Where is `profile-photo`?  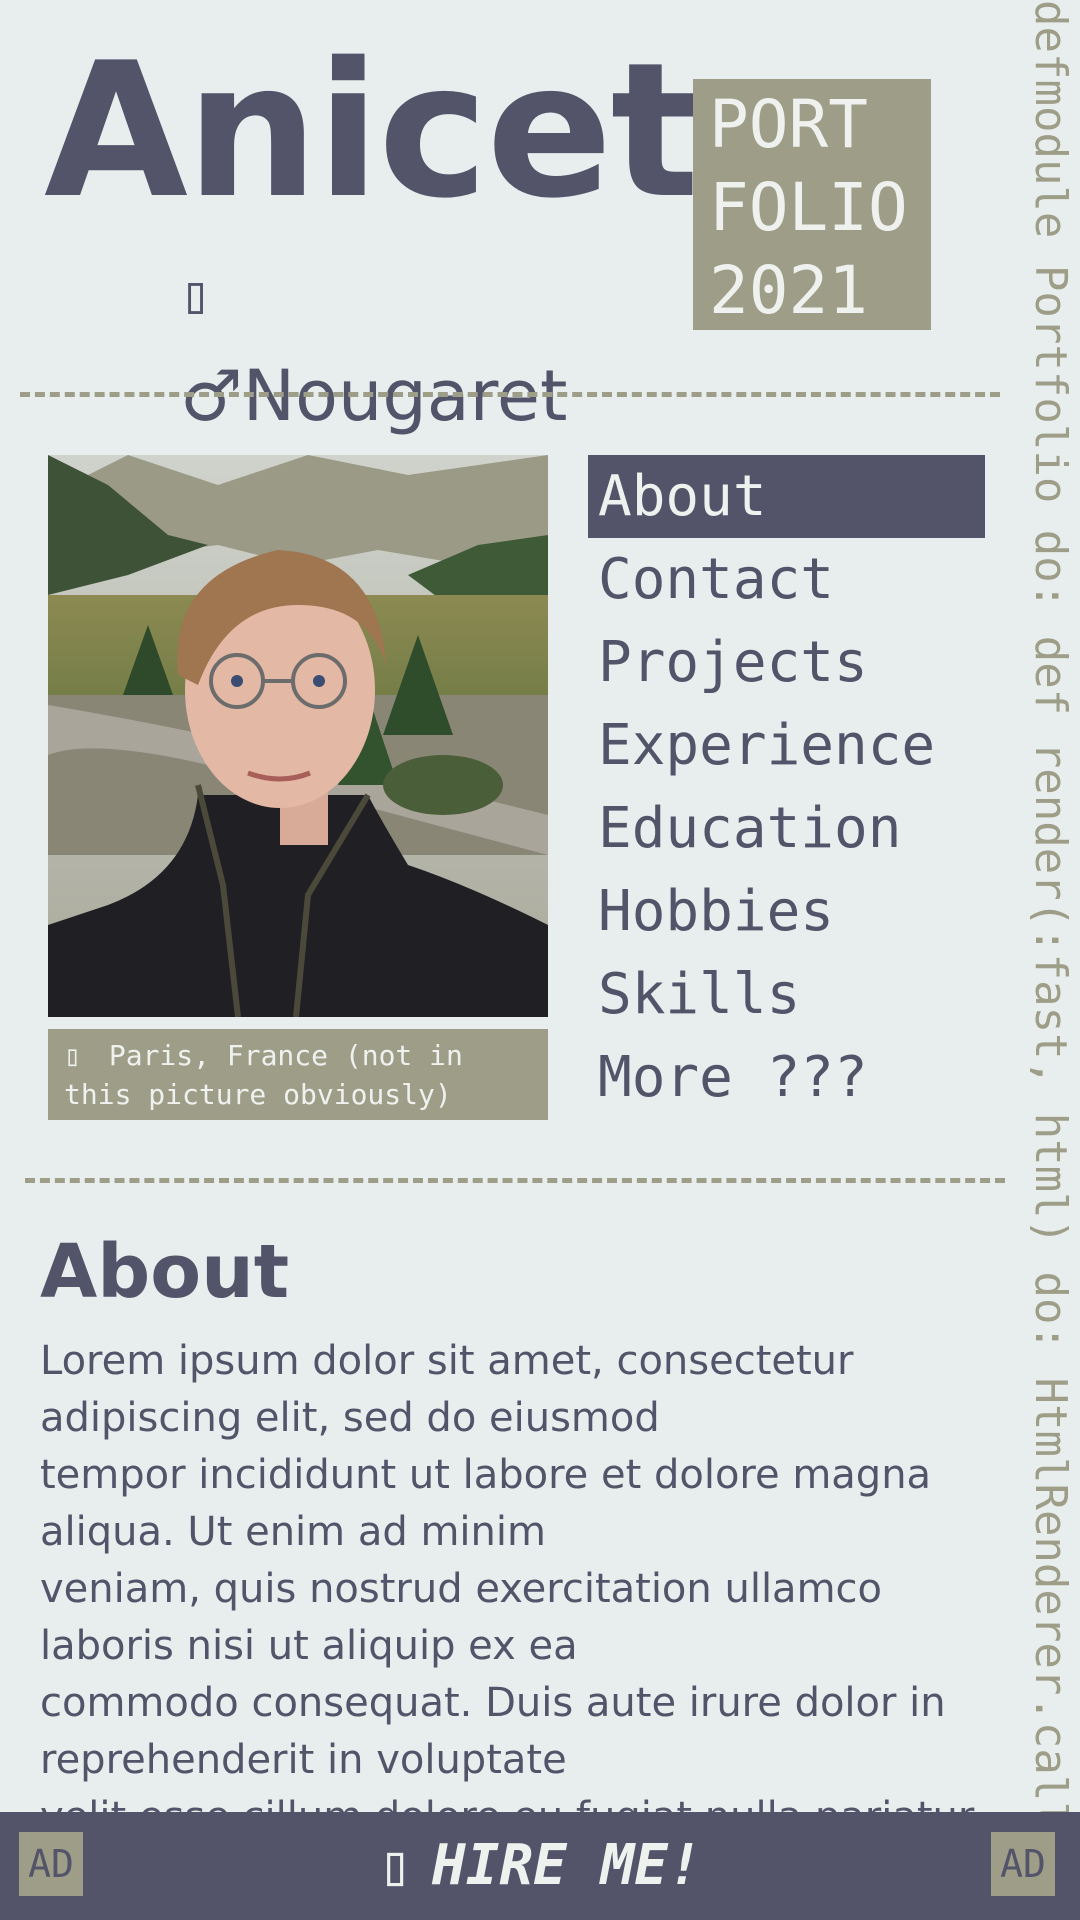 profile-photo is located at coordinates (298, 736).